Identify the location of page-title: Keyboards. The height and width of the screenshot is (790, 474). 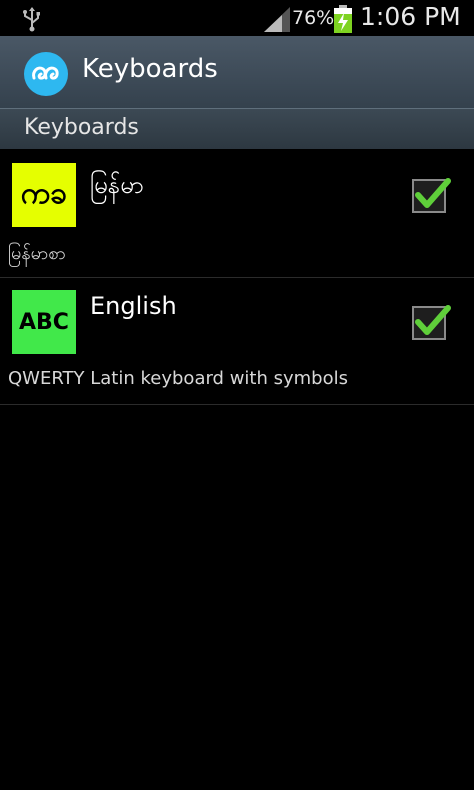
(150, 69).